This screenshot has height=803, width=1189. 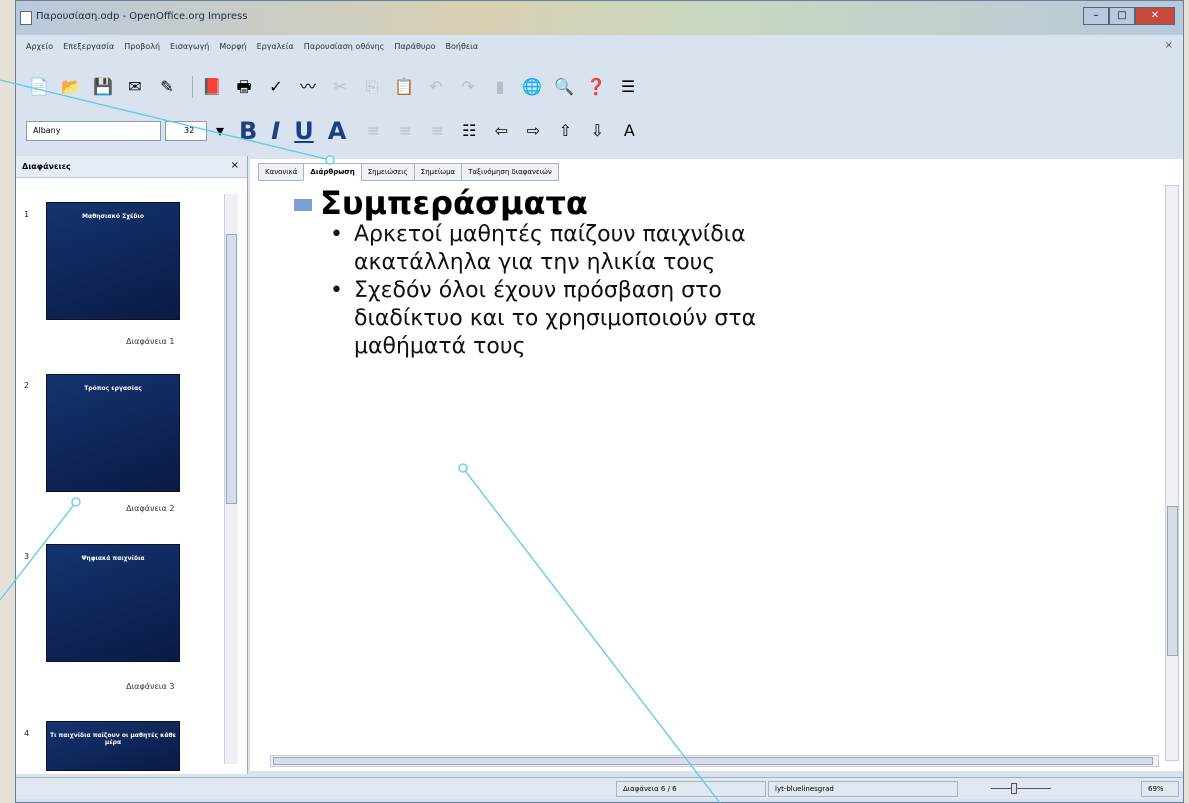 I want to click on menu-view: Προβολή, so click(x=142, y=47).